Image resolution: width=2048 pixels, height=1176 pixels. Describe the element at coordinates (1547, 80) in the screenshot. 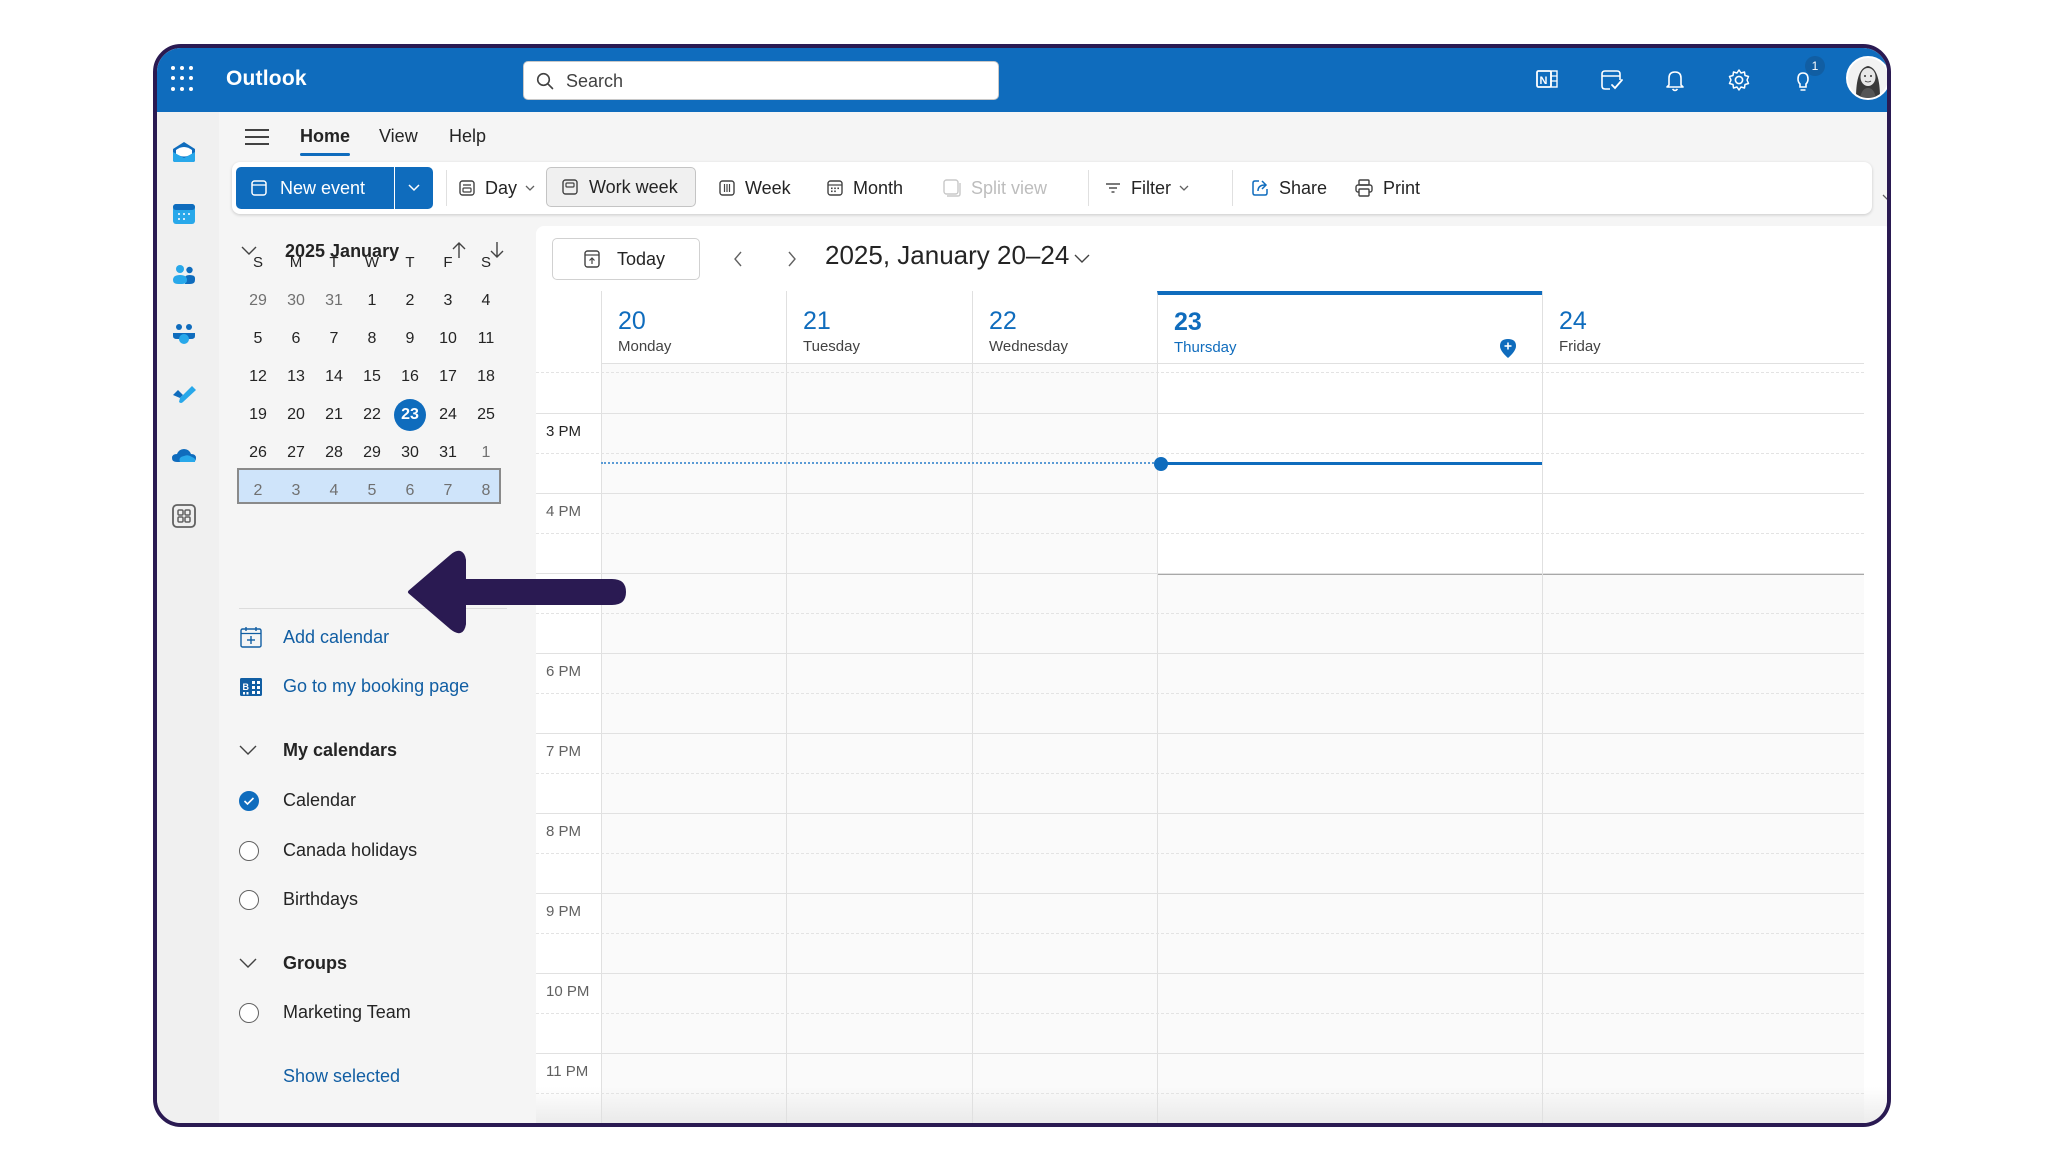

I see `onenote-feed-icon: N` at that location.